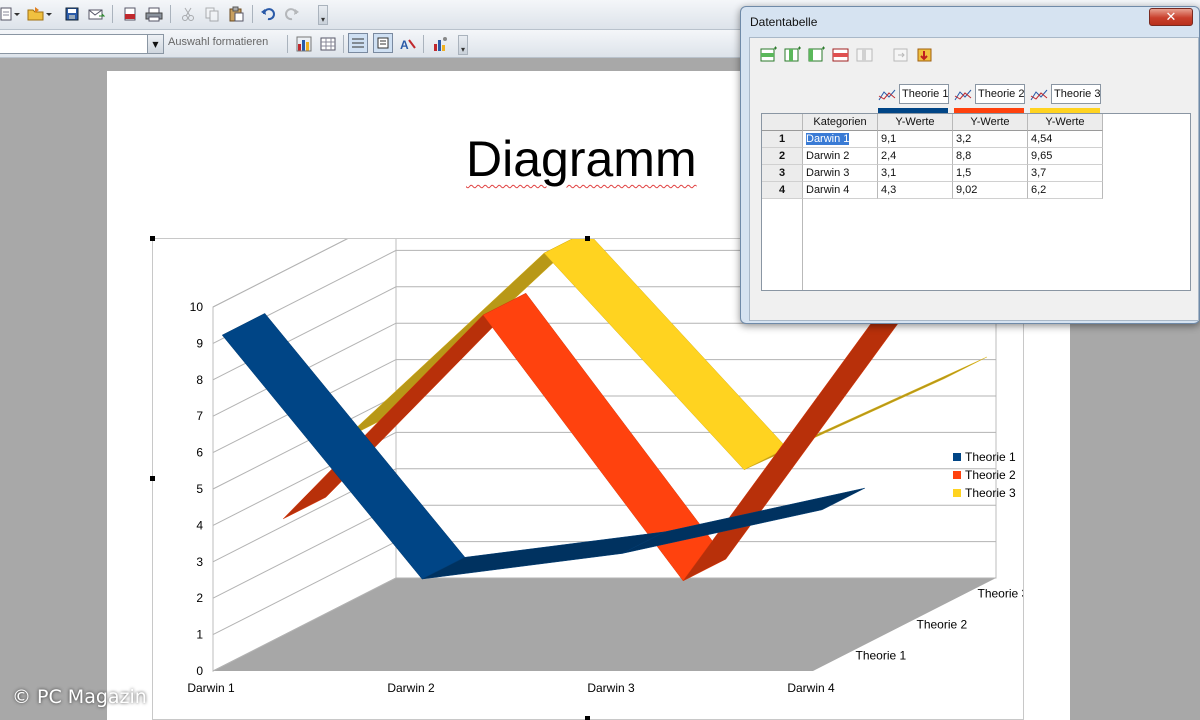  I want to click on value-cell: 3,2, so click(990, 139).